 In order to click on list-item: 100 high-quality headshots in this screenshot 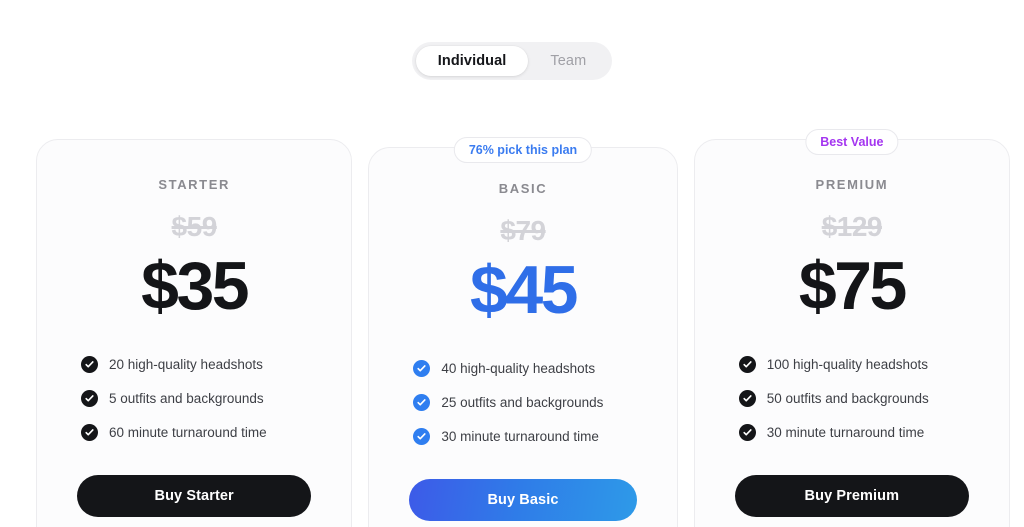, I will do `click(858, 365)`.